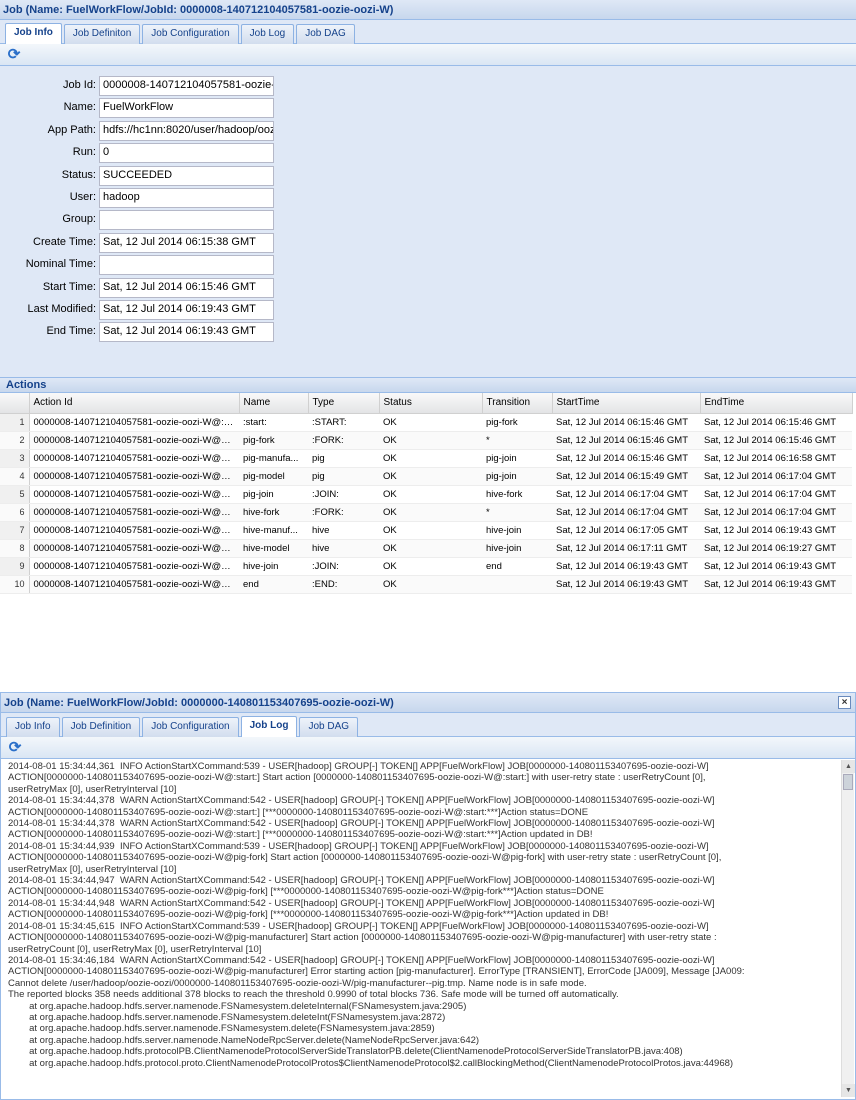 The width and height of the screenshot is (856, 1100). Describe the element at coordinates (273, 512) in the screenshot. I see `table-cell: hive-fork` at that location.